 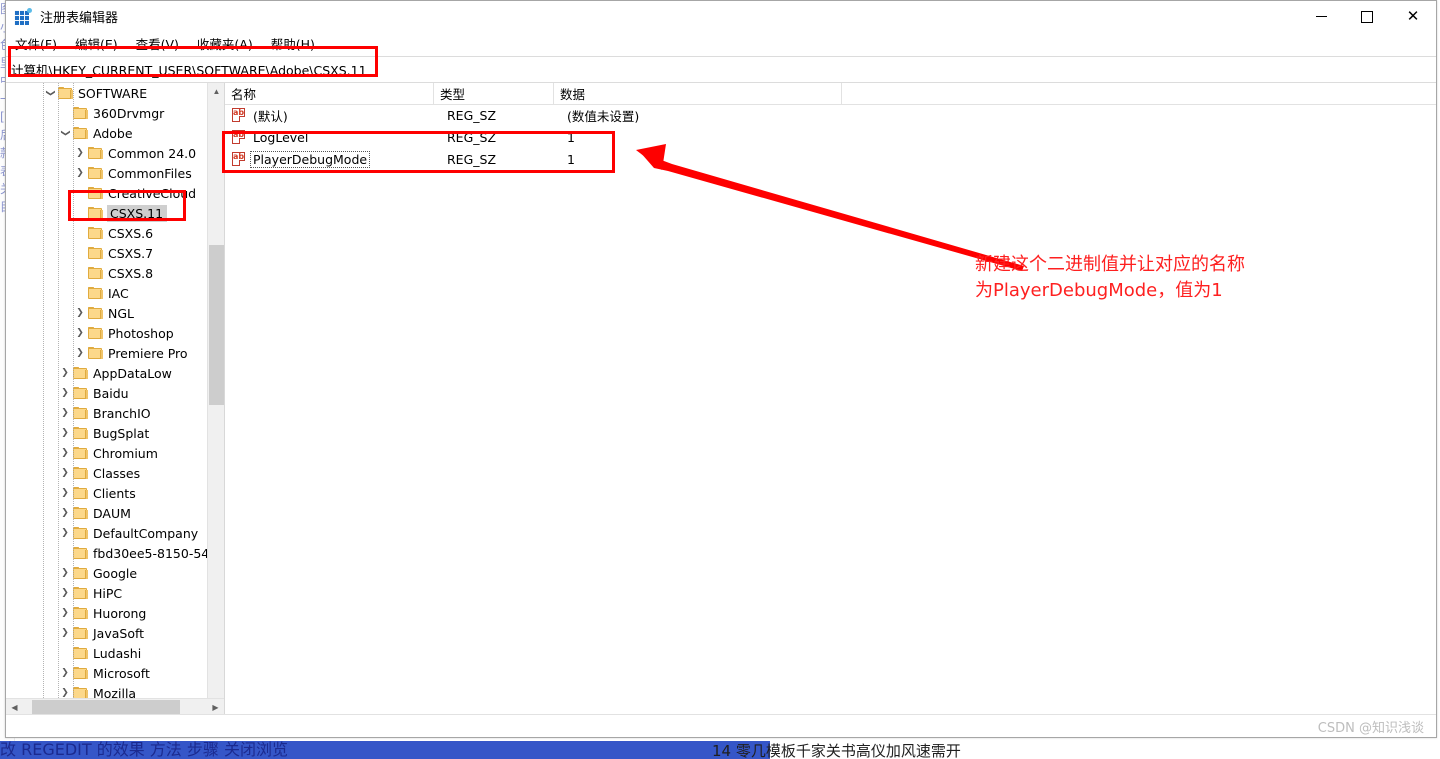 I want to click on maximize-button, so click(x=1367, y=16).